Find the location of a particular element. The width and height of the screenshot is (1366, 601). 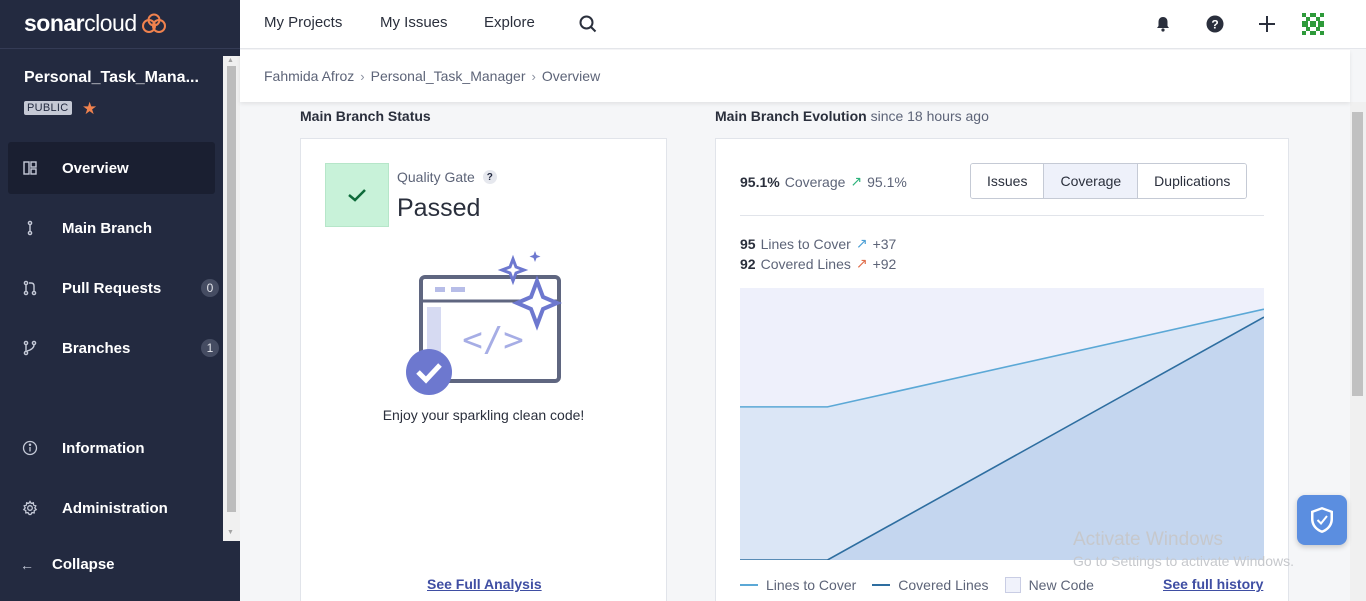

bell-icon is located at coordinates (1163, 24).